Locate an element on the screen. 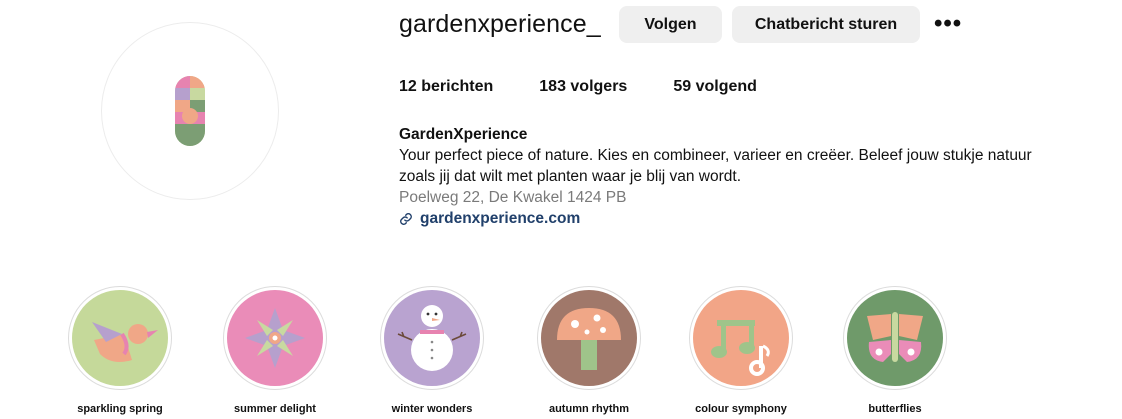  butterfly-icon is located at coordinates (895, 337).